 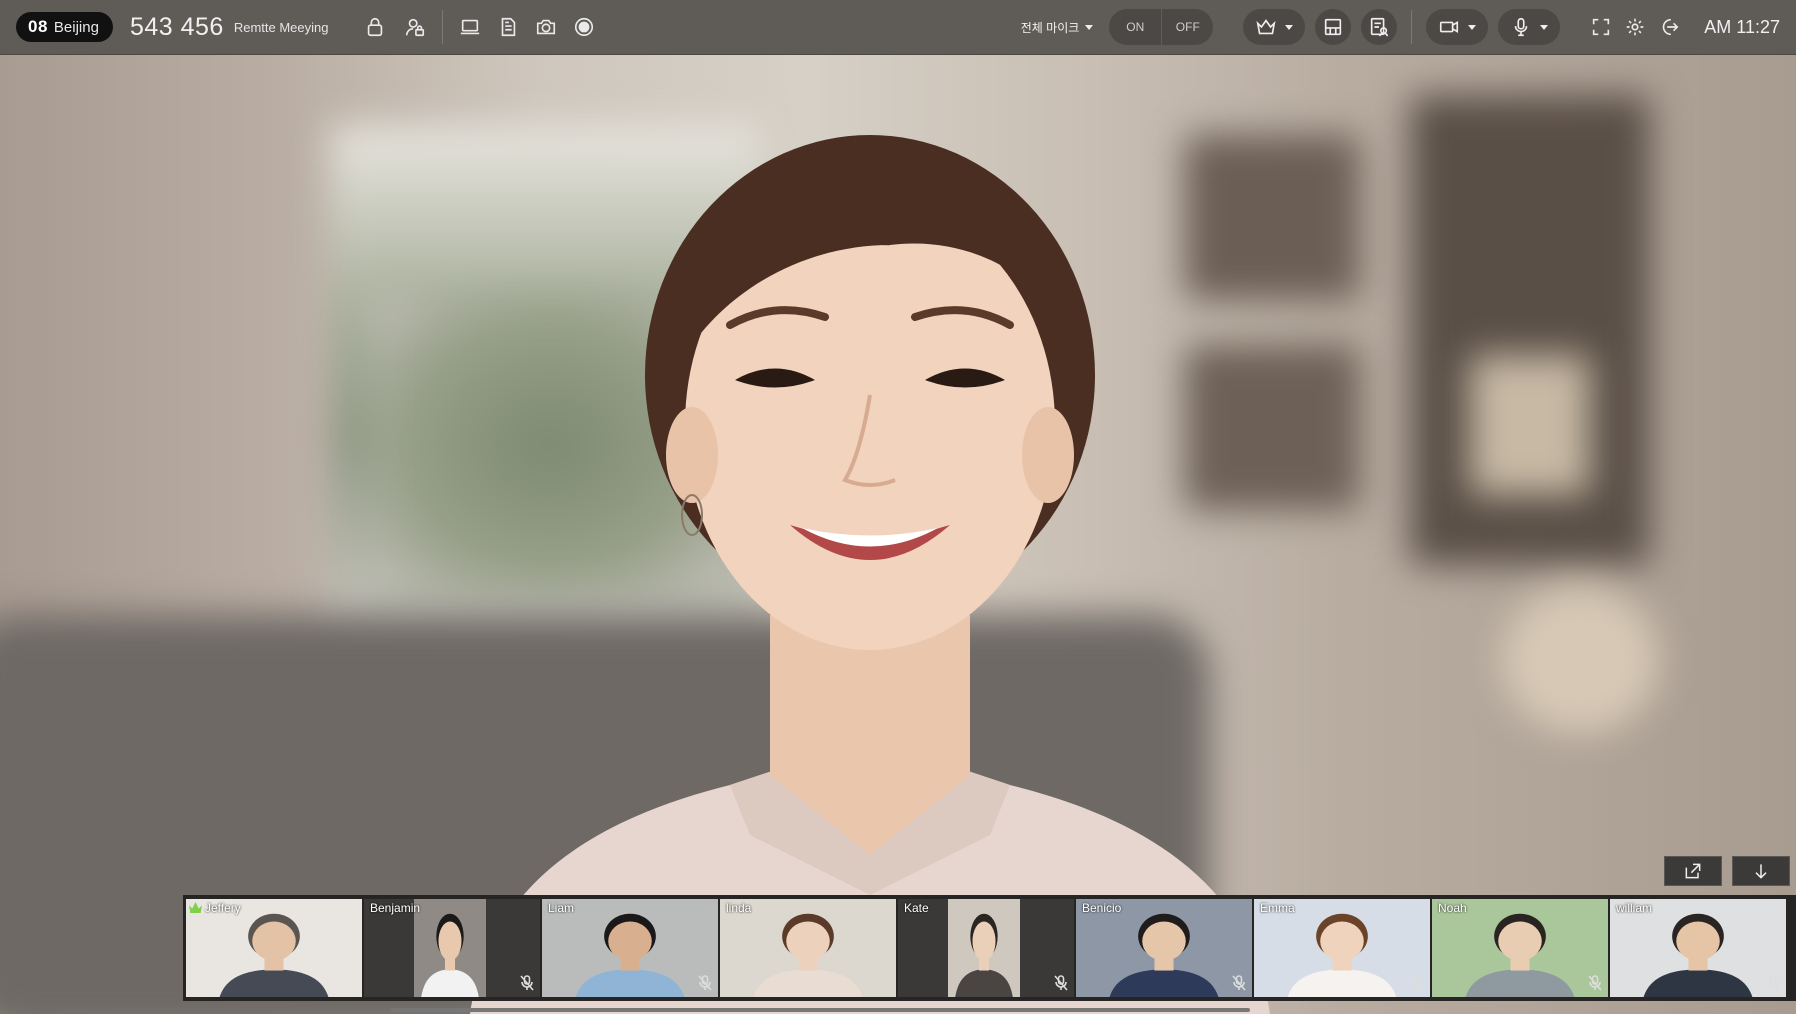 What do you see at coordinates (1187, 27) in the screenshot?
I see `mic-off-button: OFF` at bounding box center [1187, 27].